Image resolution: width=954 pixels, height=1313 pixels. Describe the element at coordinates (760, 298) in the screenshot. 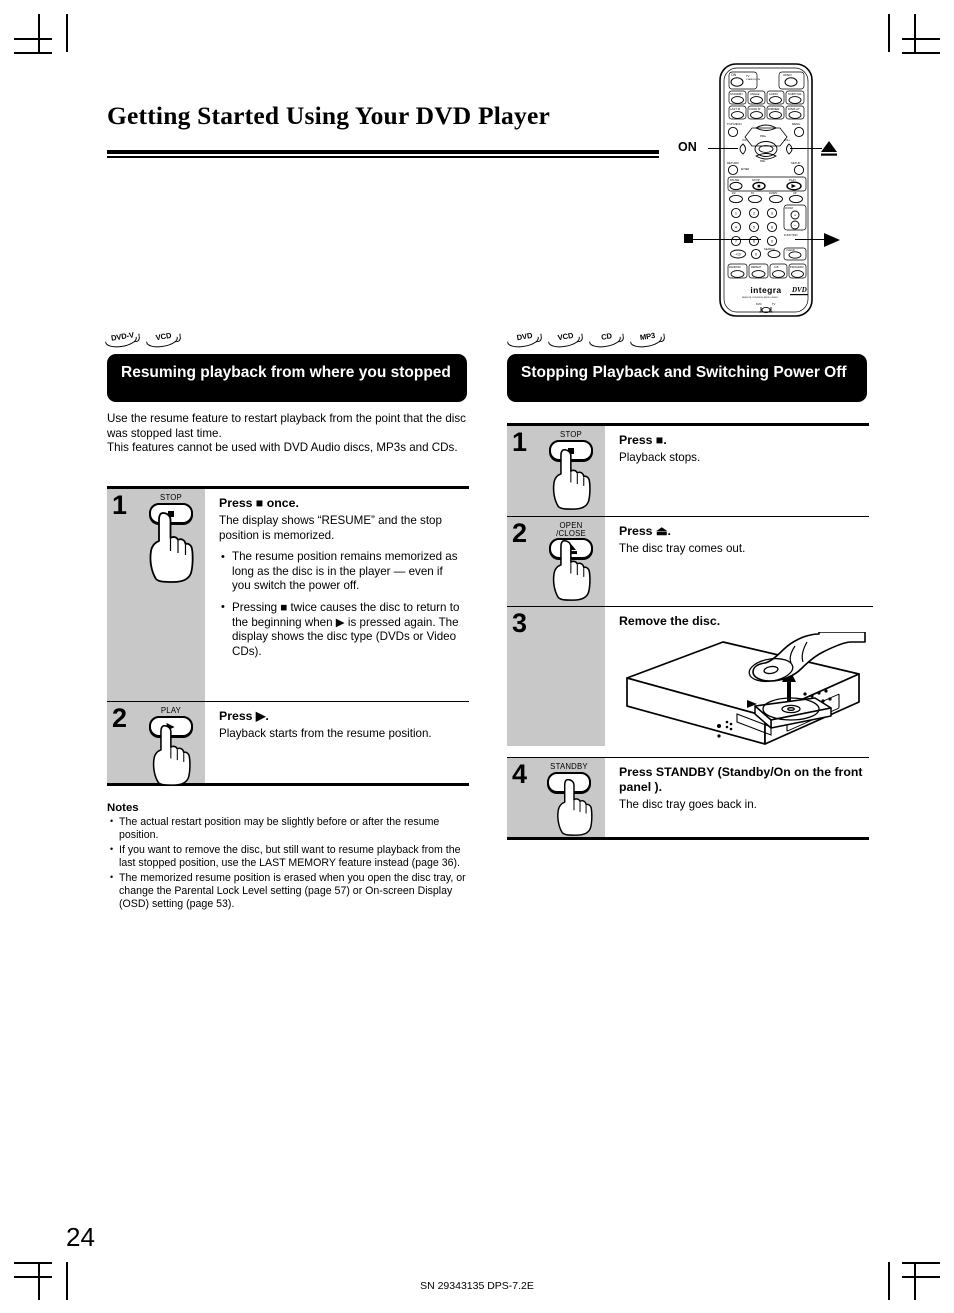

I see `svg-text: REMOTE CONTROLLER RC-450DV` at that location.